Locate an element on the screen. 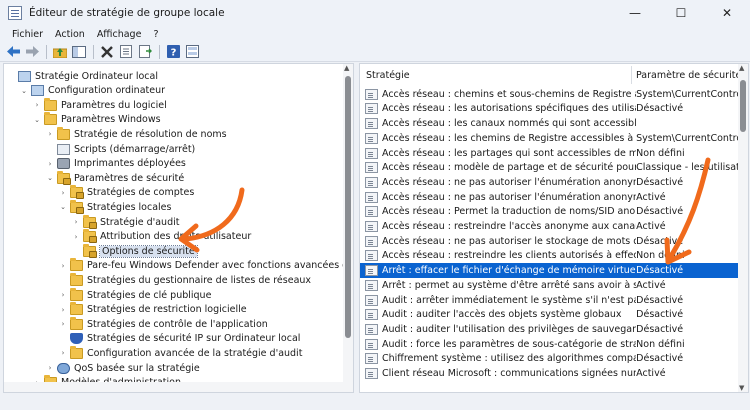 This screenshot has width=750, height=410. folder-up-icon is located at coordinates (60, 52).